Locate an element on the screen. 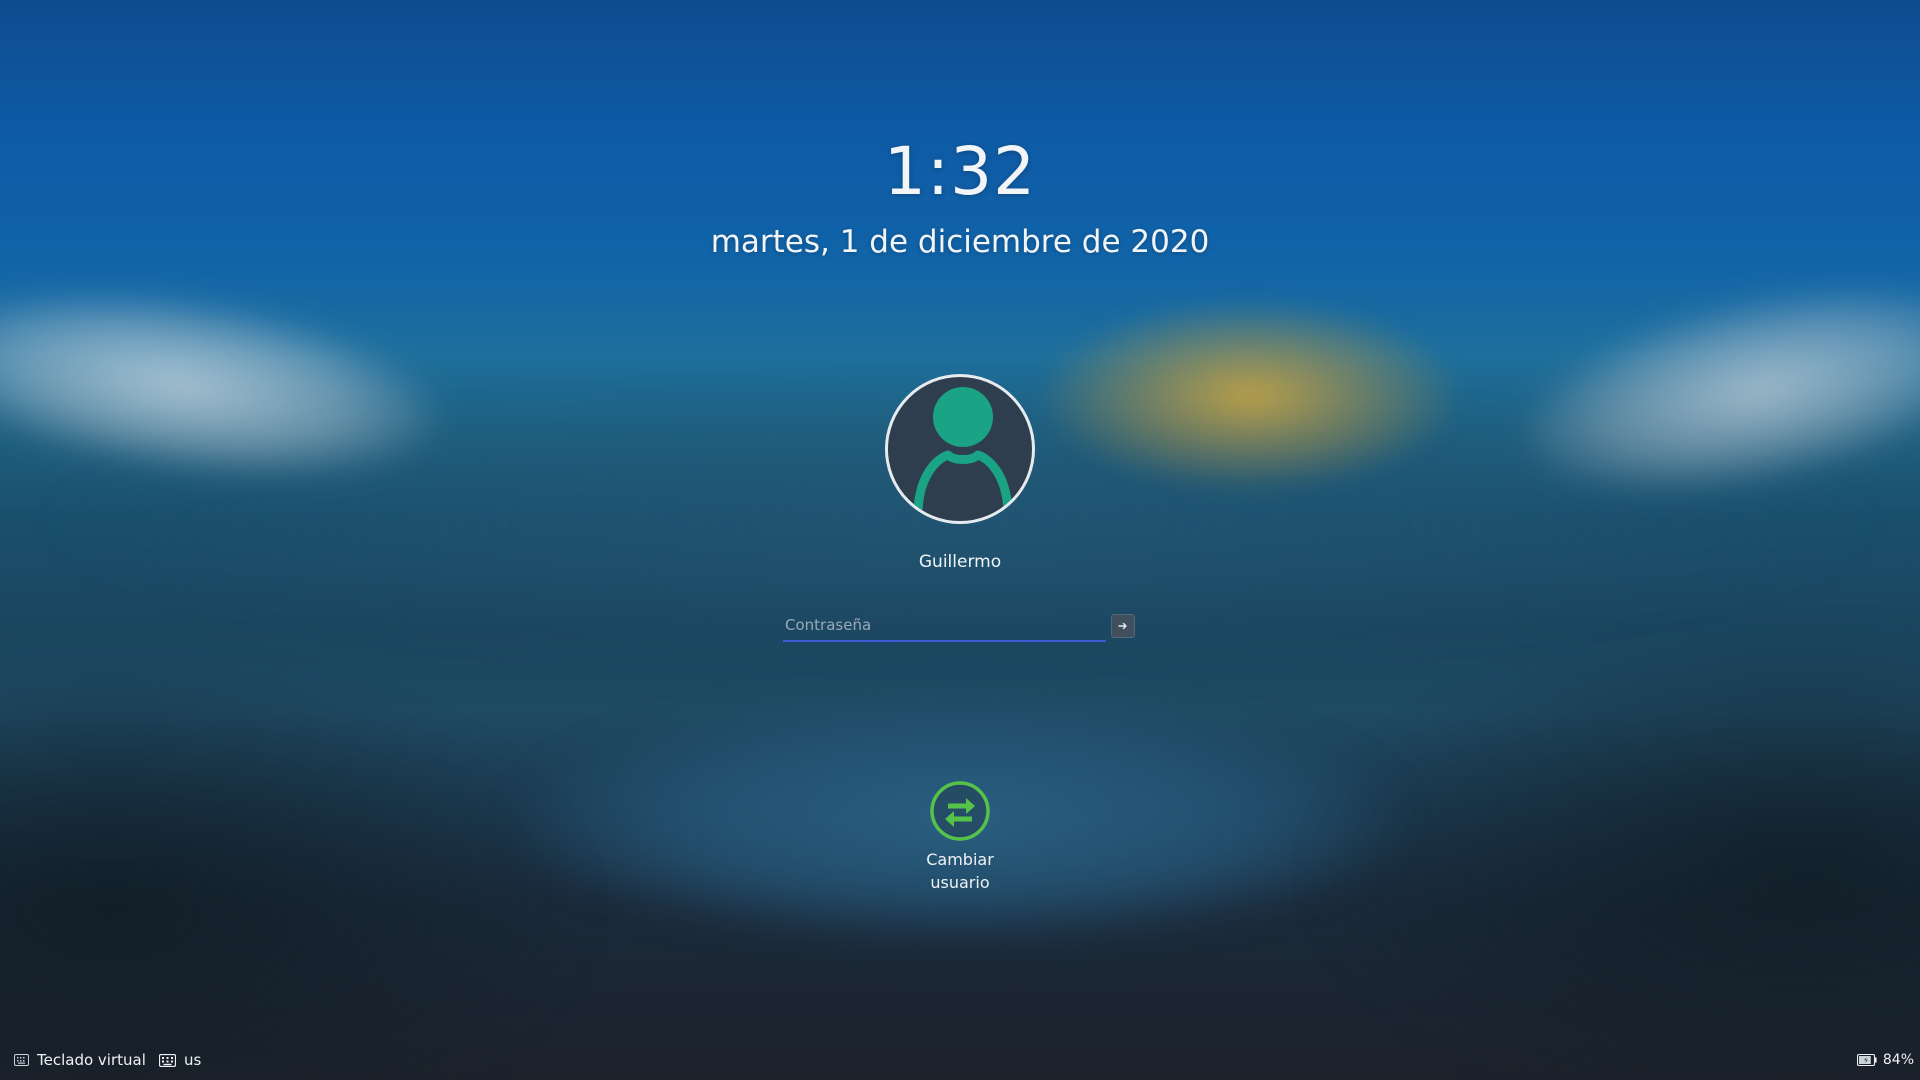 This screenshot has height=1080, width=1920. login-button is located at coordinates (1123, 626).